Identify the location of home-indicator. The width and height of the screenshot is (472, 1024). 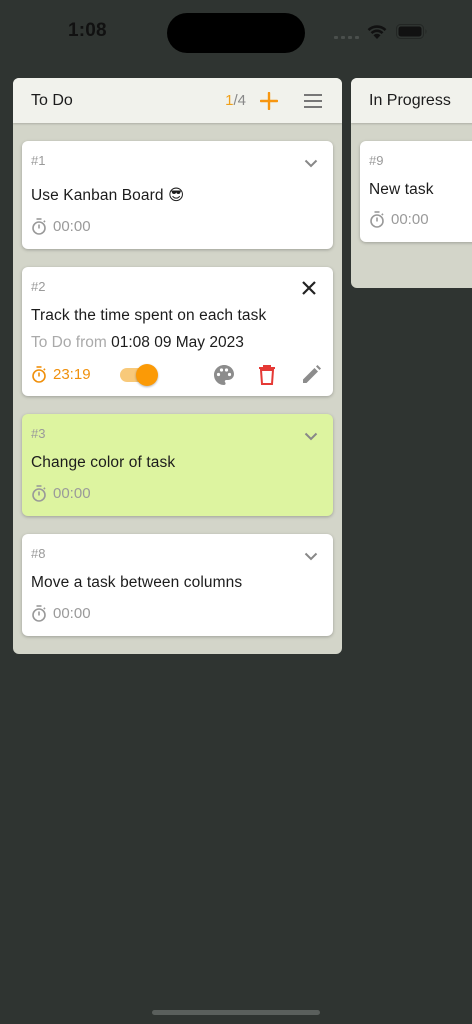
(236, 1012).